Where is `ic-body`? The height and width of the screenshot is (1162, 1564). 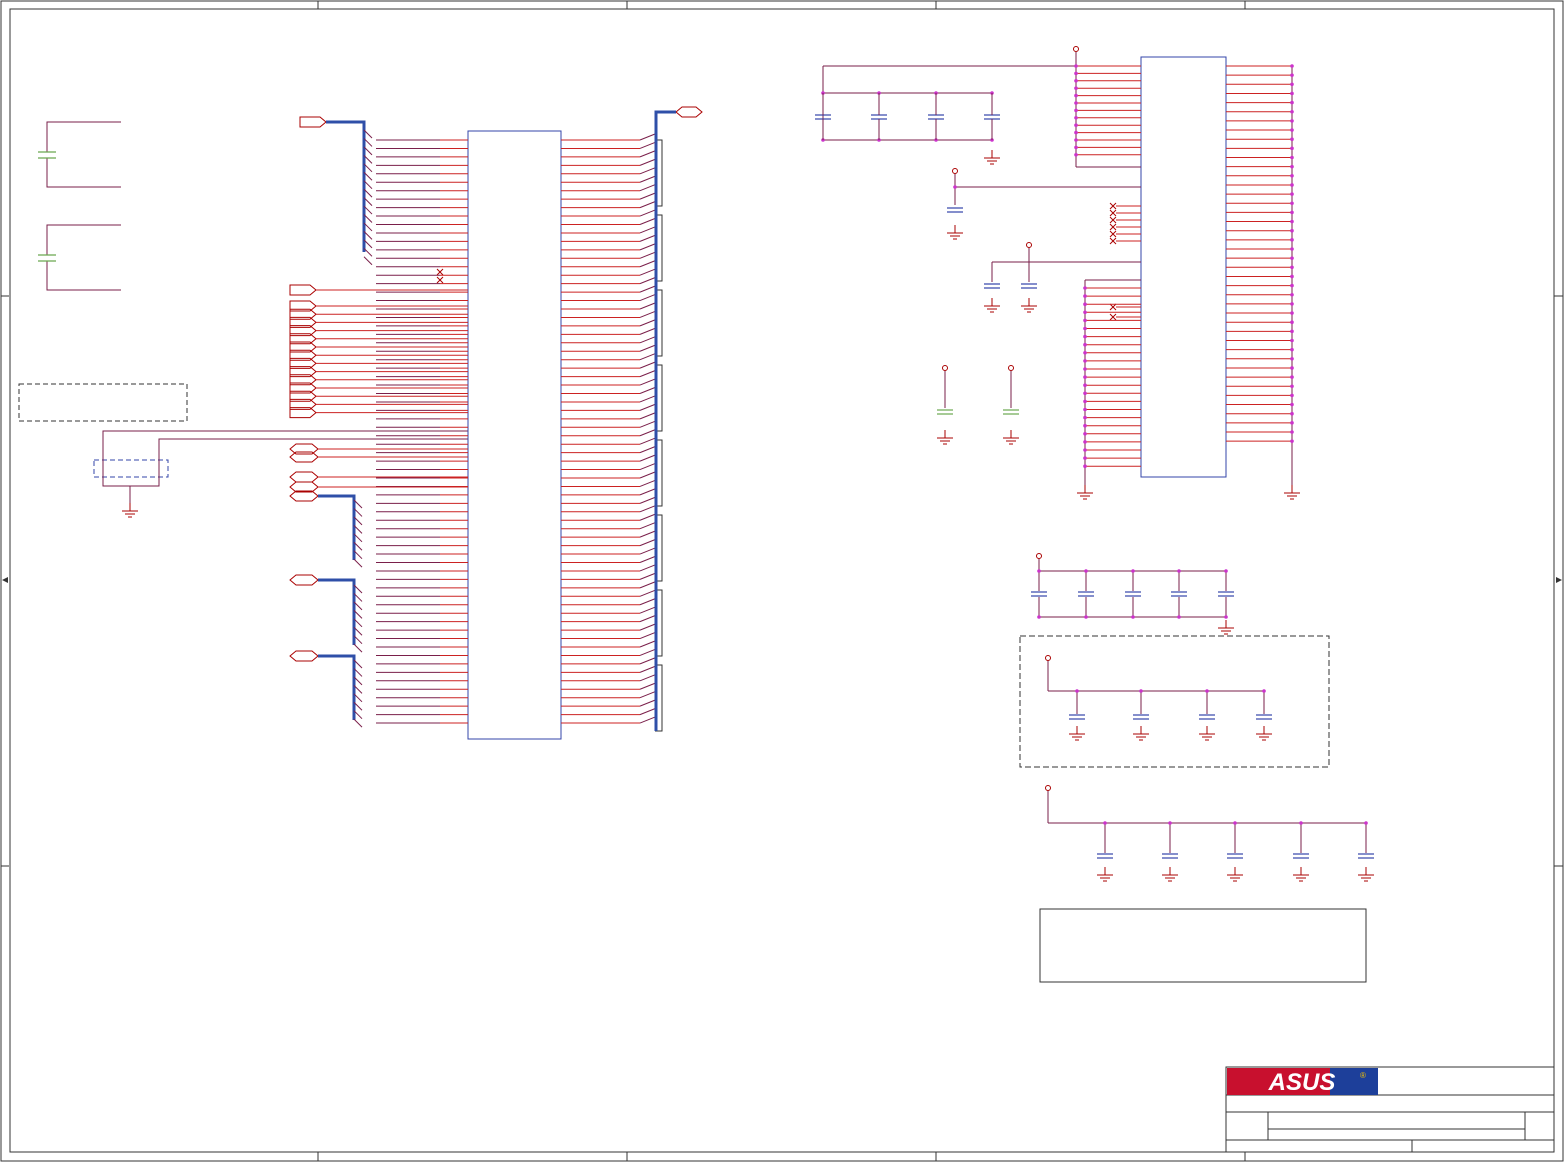
ic-body is located at coordinates (1183, 267).